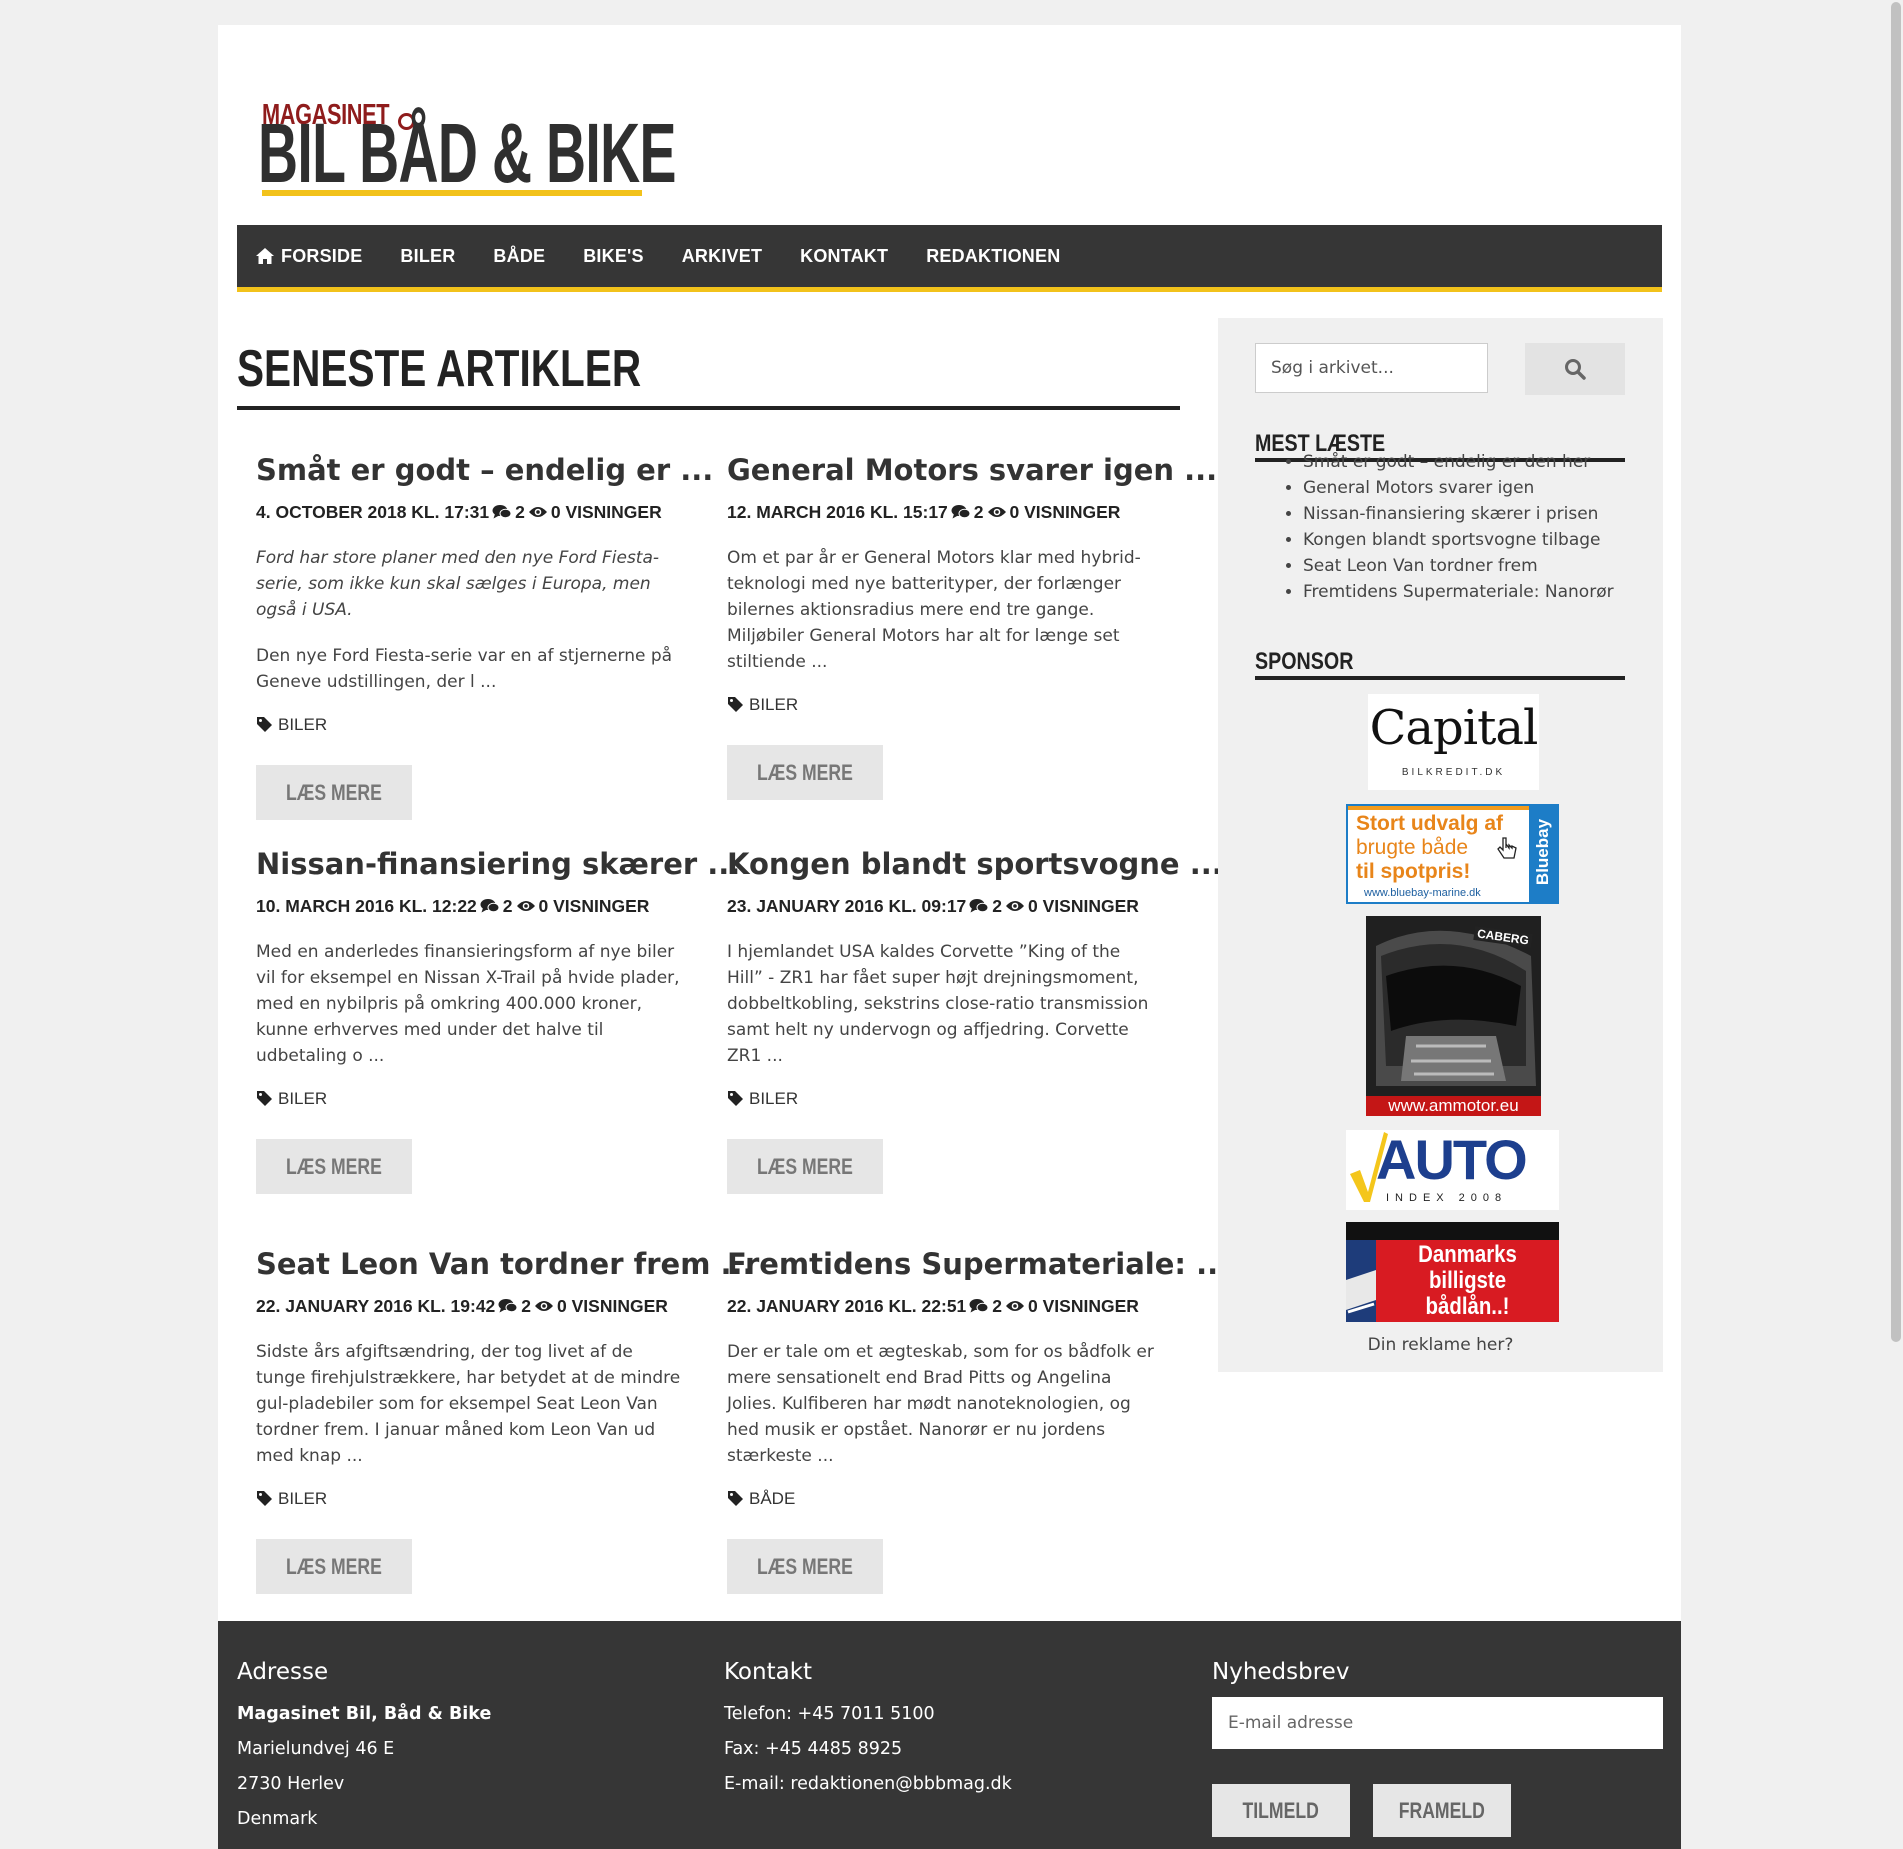  I want to click on search-button, so click(1575, 369).